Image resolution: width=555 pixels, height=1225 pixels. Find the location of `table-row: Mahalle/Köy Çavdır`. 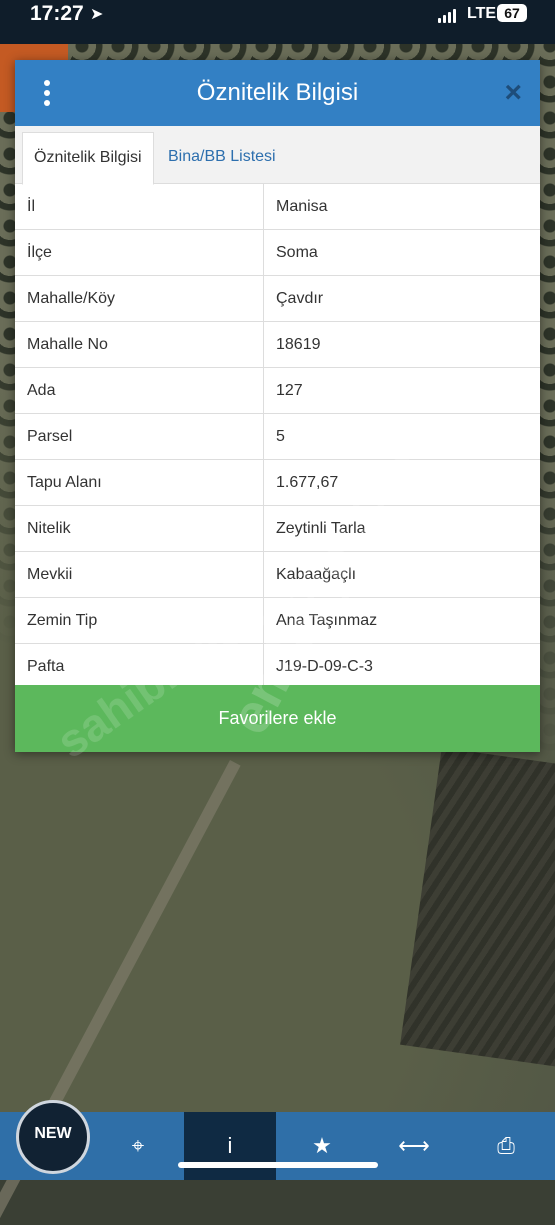

table-row: Mahalle/Köy Çavdır is located at coordinates (277, 298).